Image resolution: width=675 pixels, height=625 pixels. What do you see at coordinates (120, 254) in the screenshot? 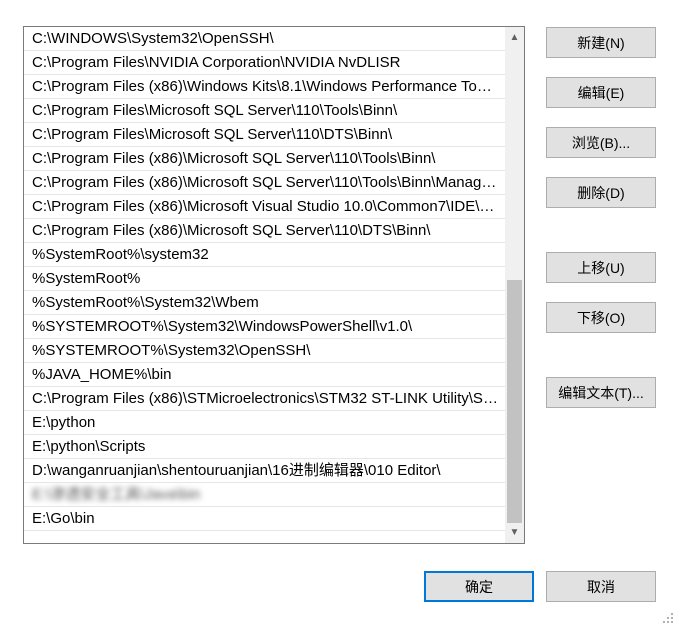
I see `list-item-text: %SystemRoot%\system32` at bounding box center [120, 254].